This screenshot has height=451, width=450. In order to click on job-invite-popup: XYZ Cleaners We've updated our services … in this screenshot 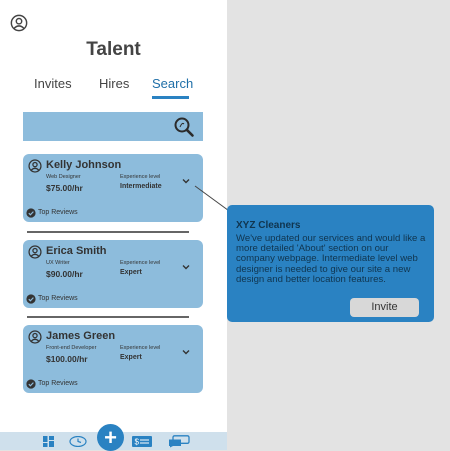, I will do `click(330, 263)`.